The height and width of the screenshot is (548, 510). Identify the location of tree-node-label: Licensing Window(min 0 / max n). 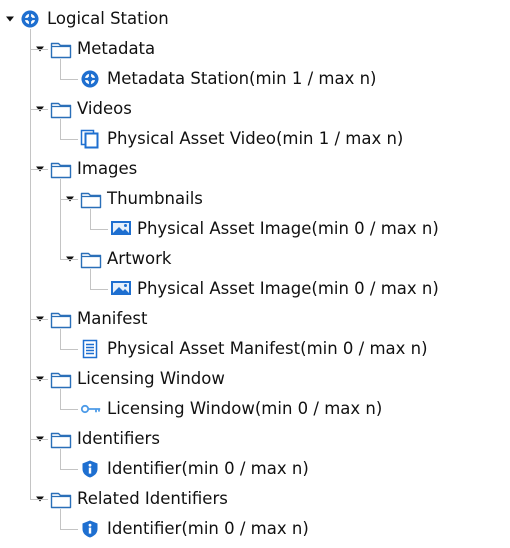
(245, 408).